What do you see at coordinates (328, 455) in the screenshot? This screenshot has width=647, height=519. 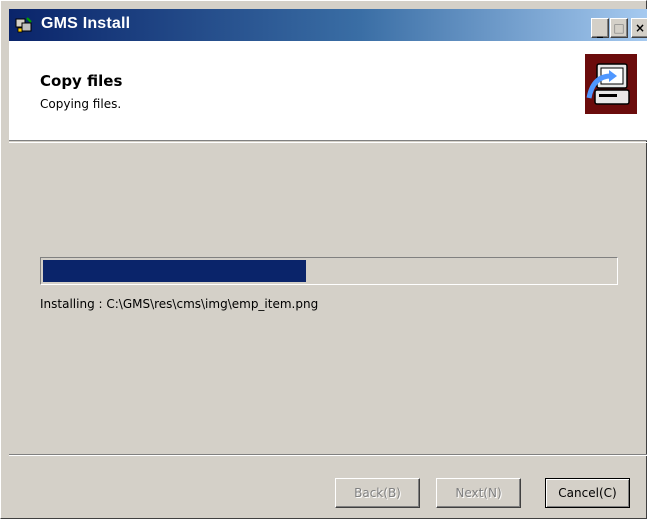 I see `footer-divider` at bounding box center [328, 455].